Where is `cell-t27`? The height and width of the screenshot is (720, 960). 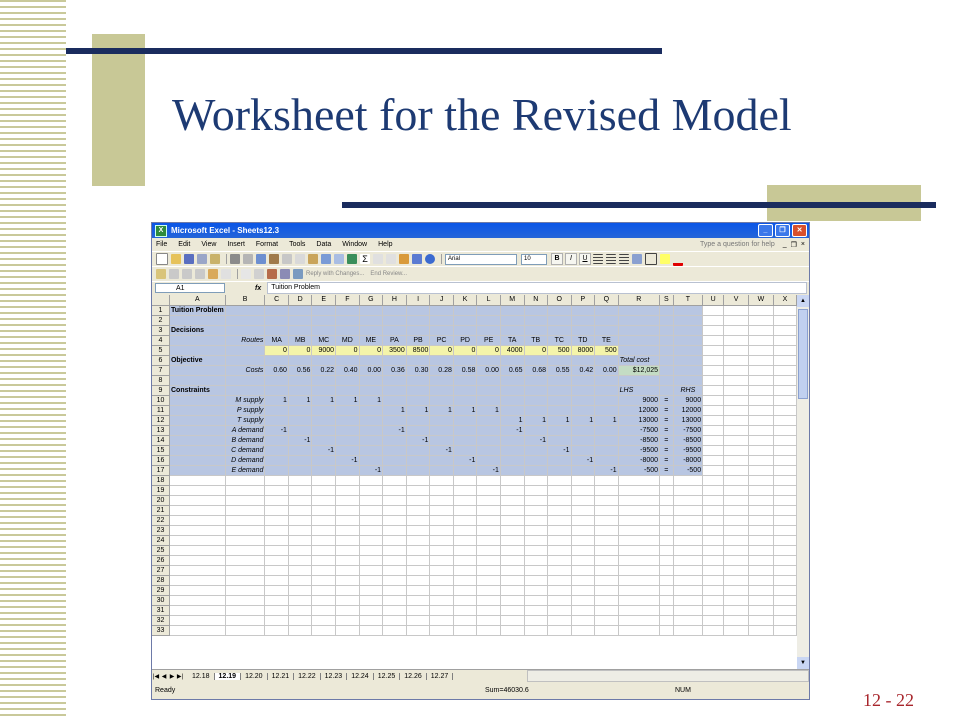 cell-t27 is located at coordinates (688, 570).